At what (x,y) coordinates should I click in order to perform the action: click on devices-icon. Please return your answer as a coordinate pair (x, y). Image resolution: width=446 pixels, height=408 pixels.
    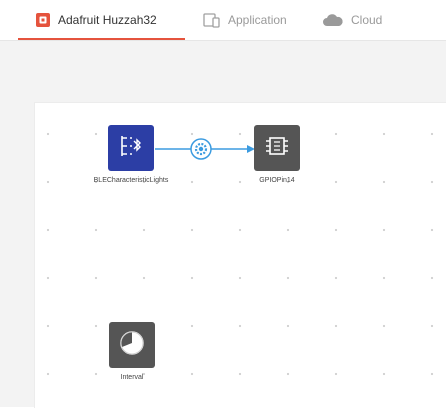
    Looking at the image, I should click on (212, 20).